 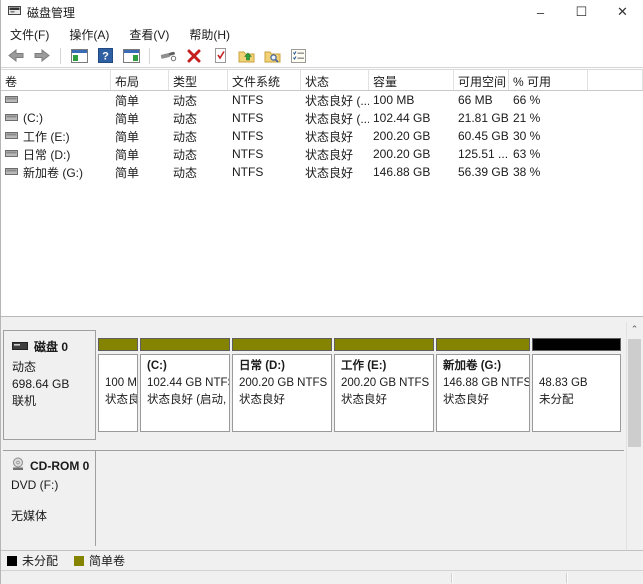 I want to click on volume-name: 工作 (E:), so click(x=46, y=136).